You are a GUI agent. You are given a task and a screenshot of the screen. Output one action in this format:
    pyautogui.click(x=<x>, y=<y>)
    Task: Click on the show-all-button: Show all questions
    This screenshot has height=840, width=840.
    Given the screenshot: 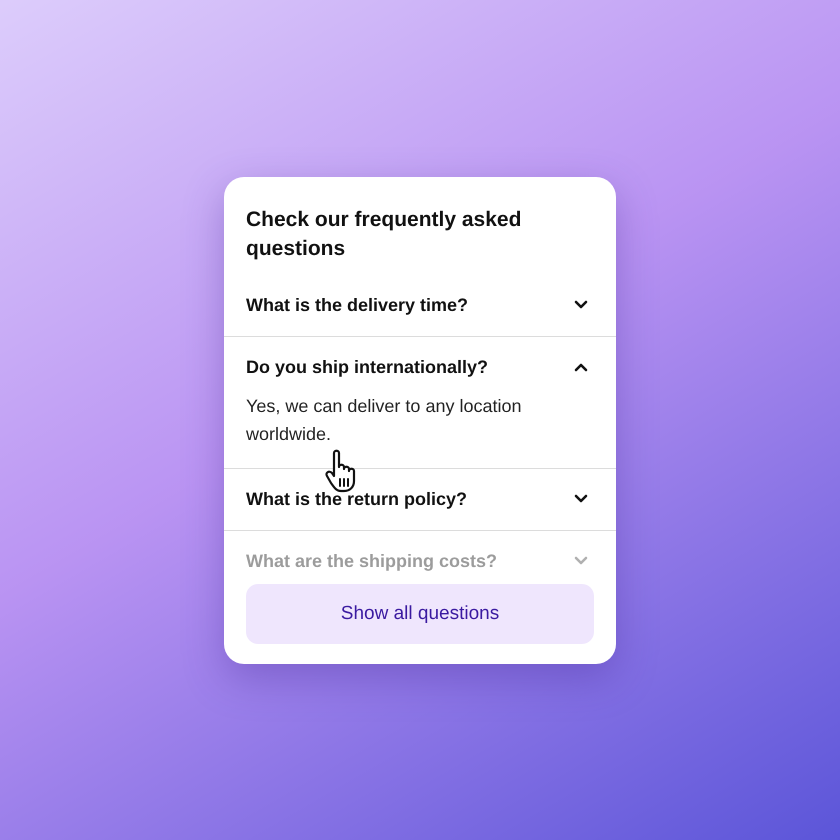 What is the action you would take?
    pyautogui.click(x=420, y=614)
    